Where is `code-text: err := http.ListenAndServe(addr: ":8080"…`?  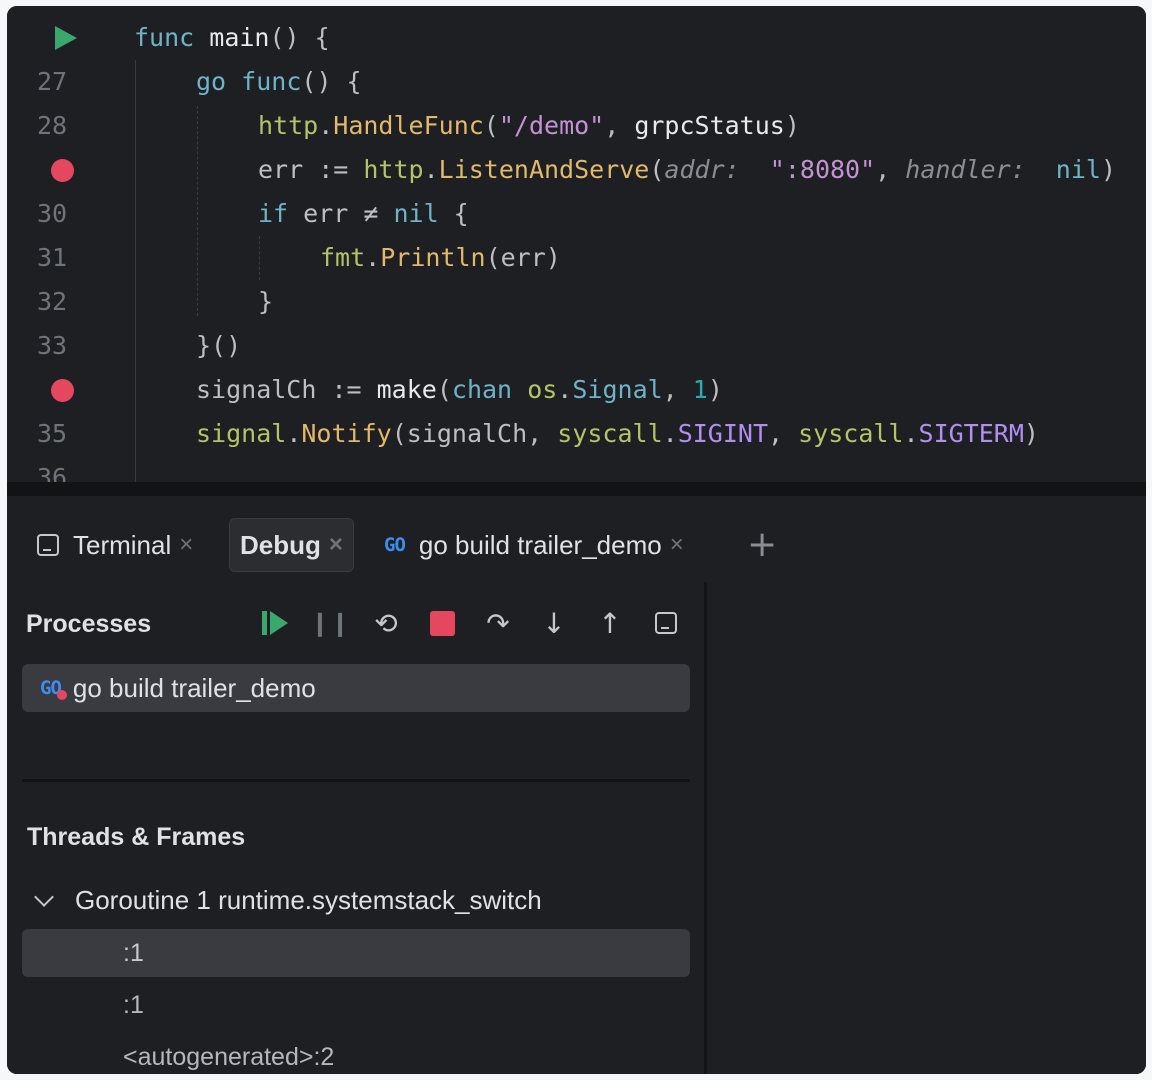 code-text: err := http.ListenAndServe(addr: ":8080"… is located at coordinates (687, 170).